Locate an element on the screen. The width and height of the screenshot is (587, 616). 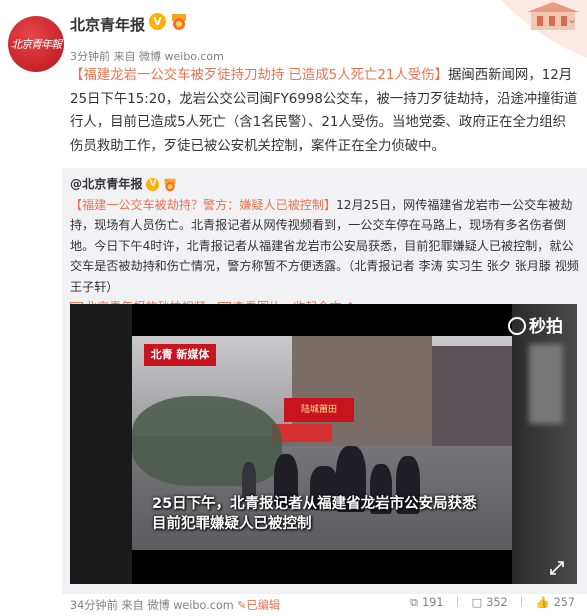
avatar-logo-text: 北京青年報 is located at coordinates (36, 44).